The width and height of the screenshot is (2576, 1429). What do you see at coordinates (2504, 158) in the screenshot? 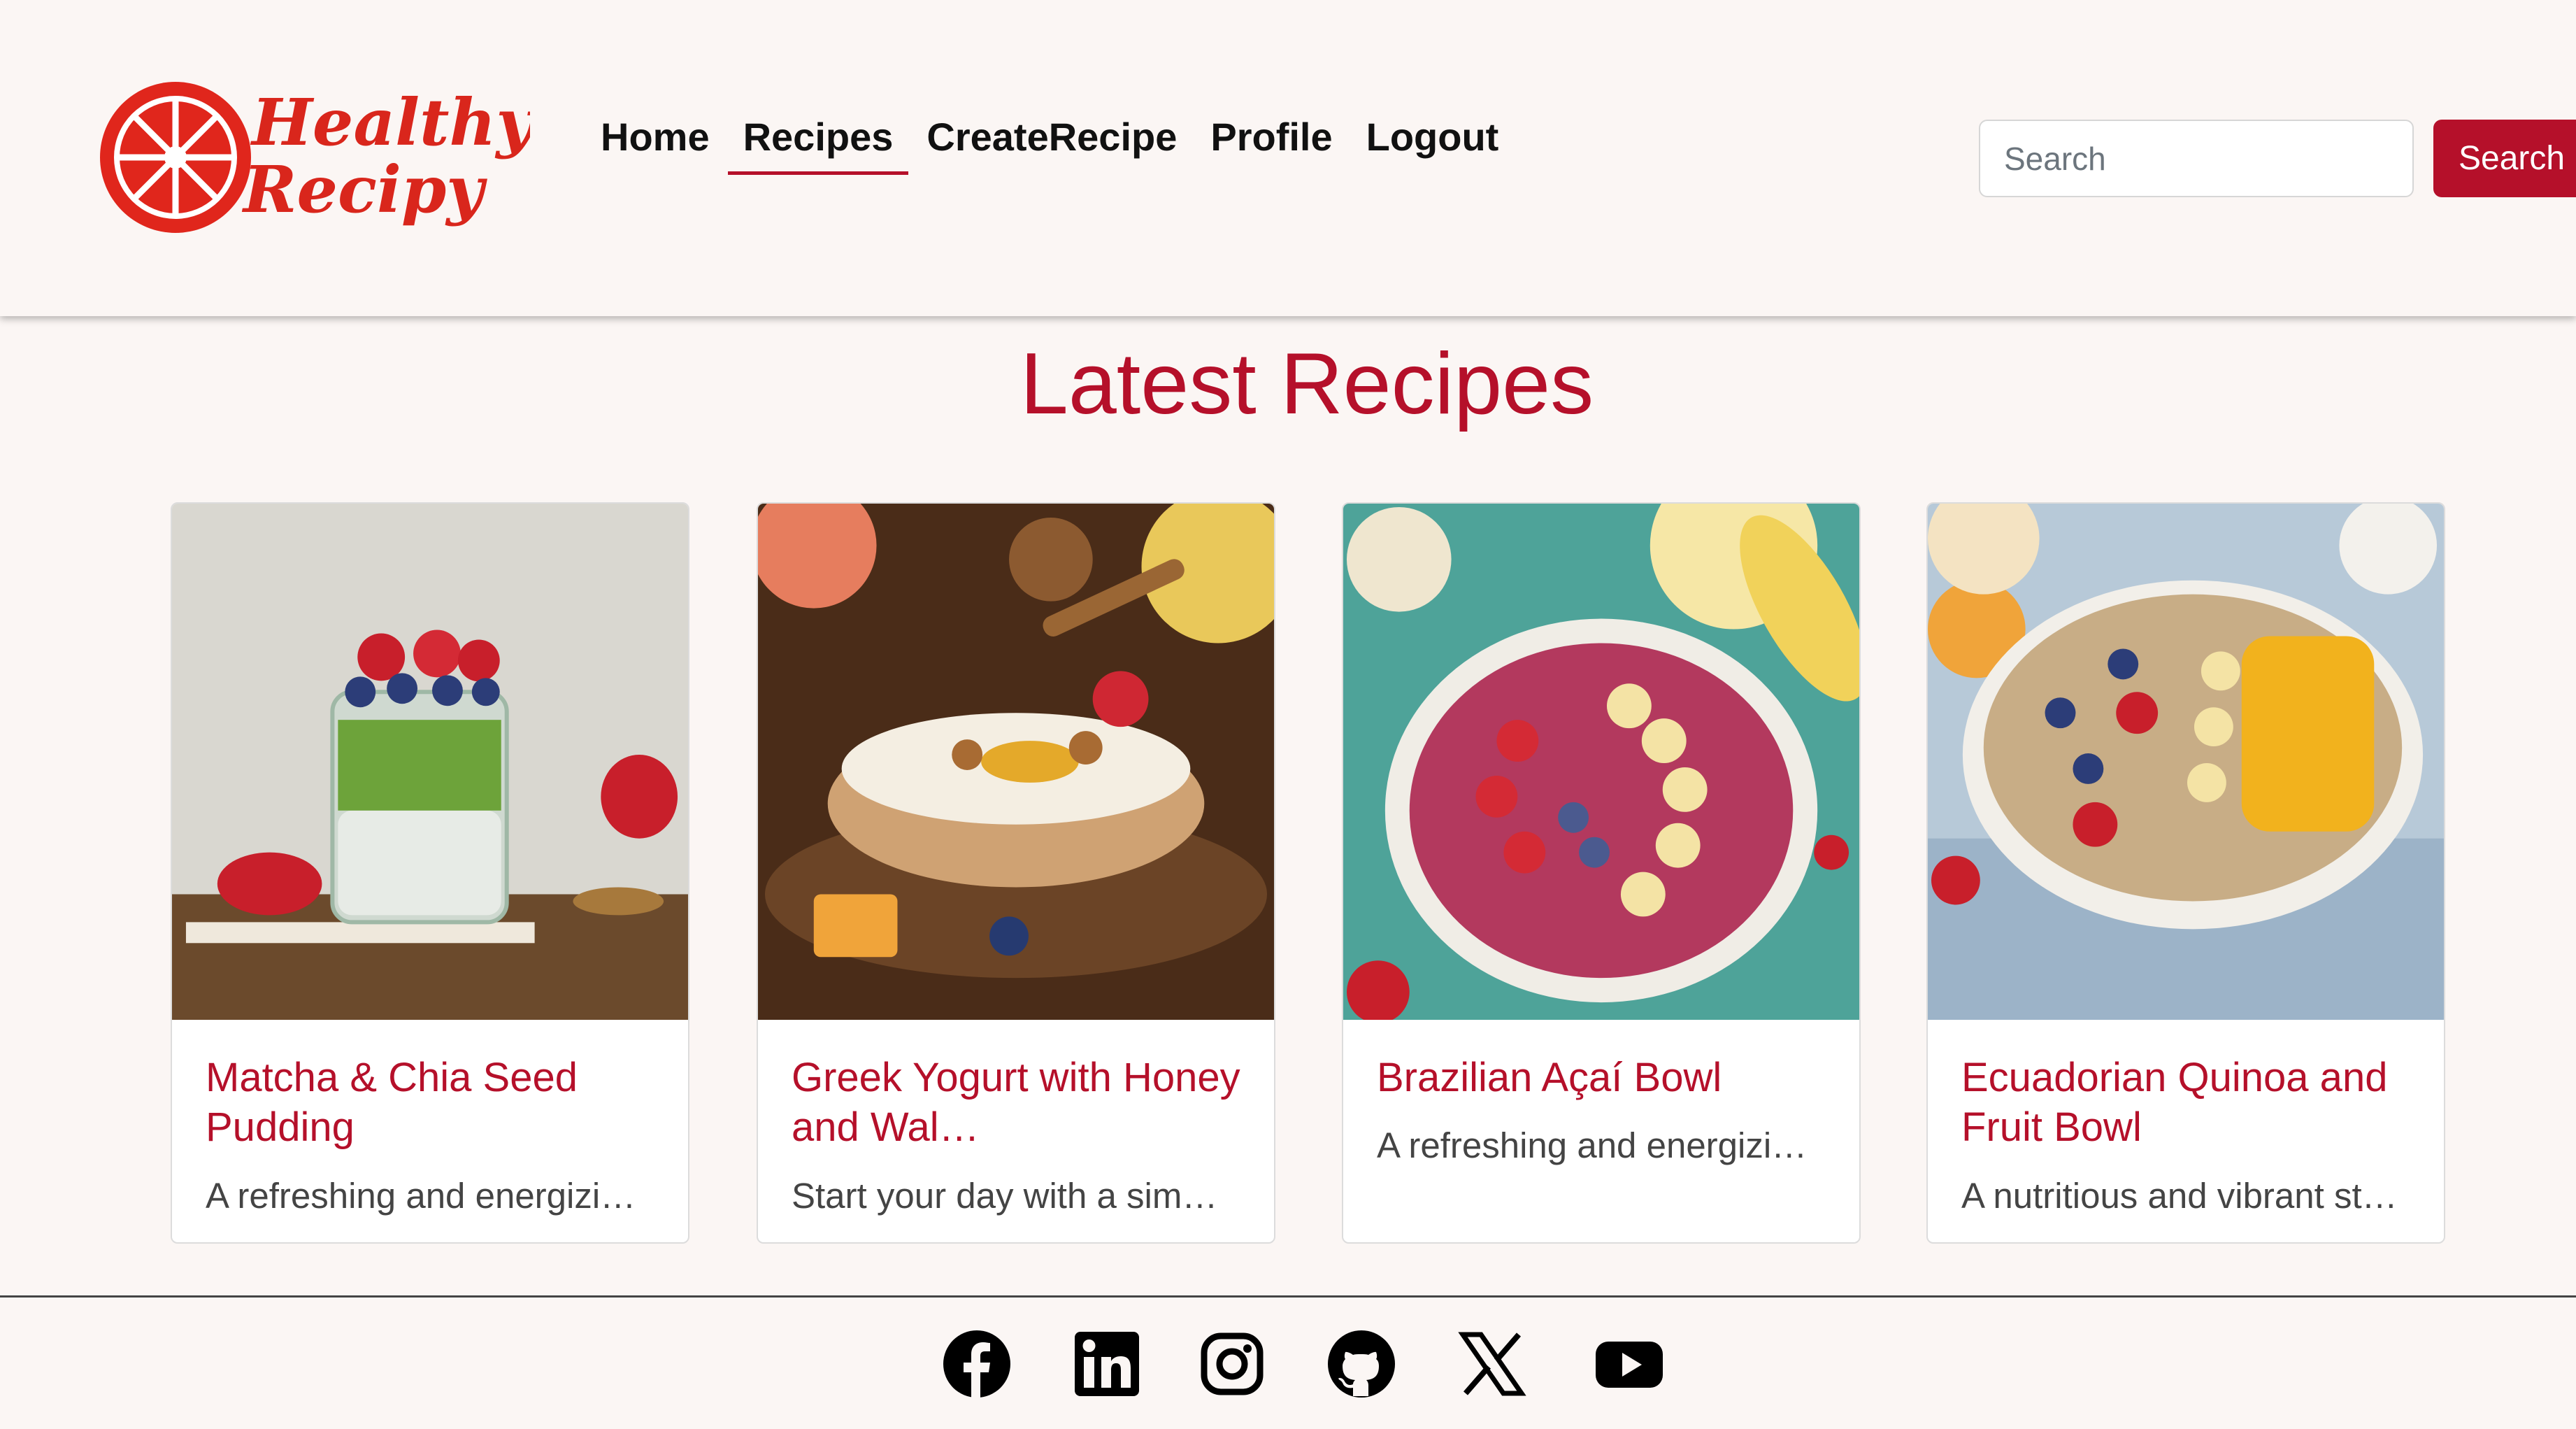
I see `search-button: Search` at bounding box center [2504, 158].